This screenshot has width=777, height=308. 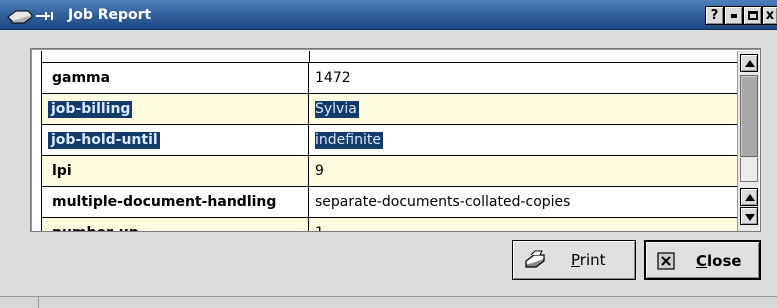 What do you see at coordinates (337, 109) in the screenshot?
I see `attribute-value: Sylvia` at bounding box center [337, 109].